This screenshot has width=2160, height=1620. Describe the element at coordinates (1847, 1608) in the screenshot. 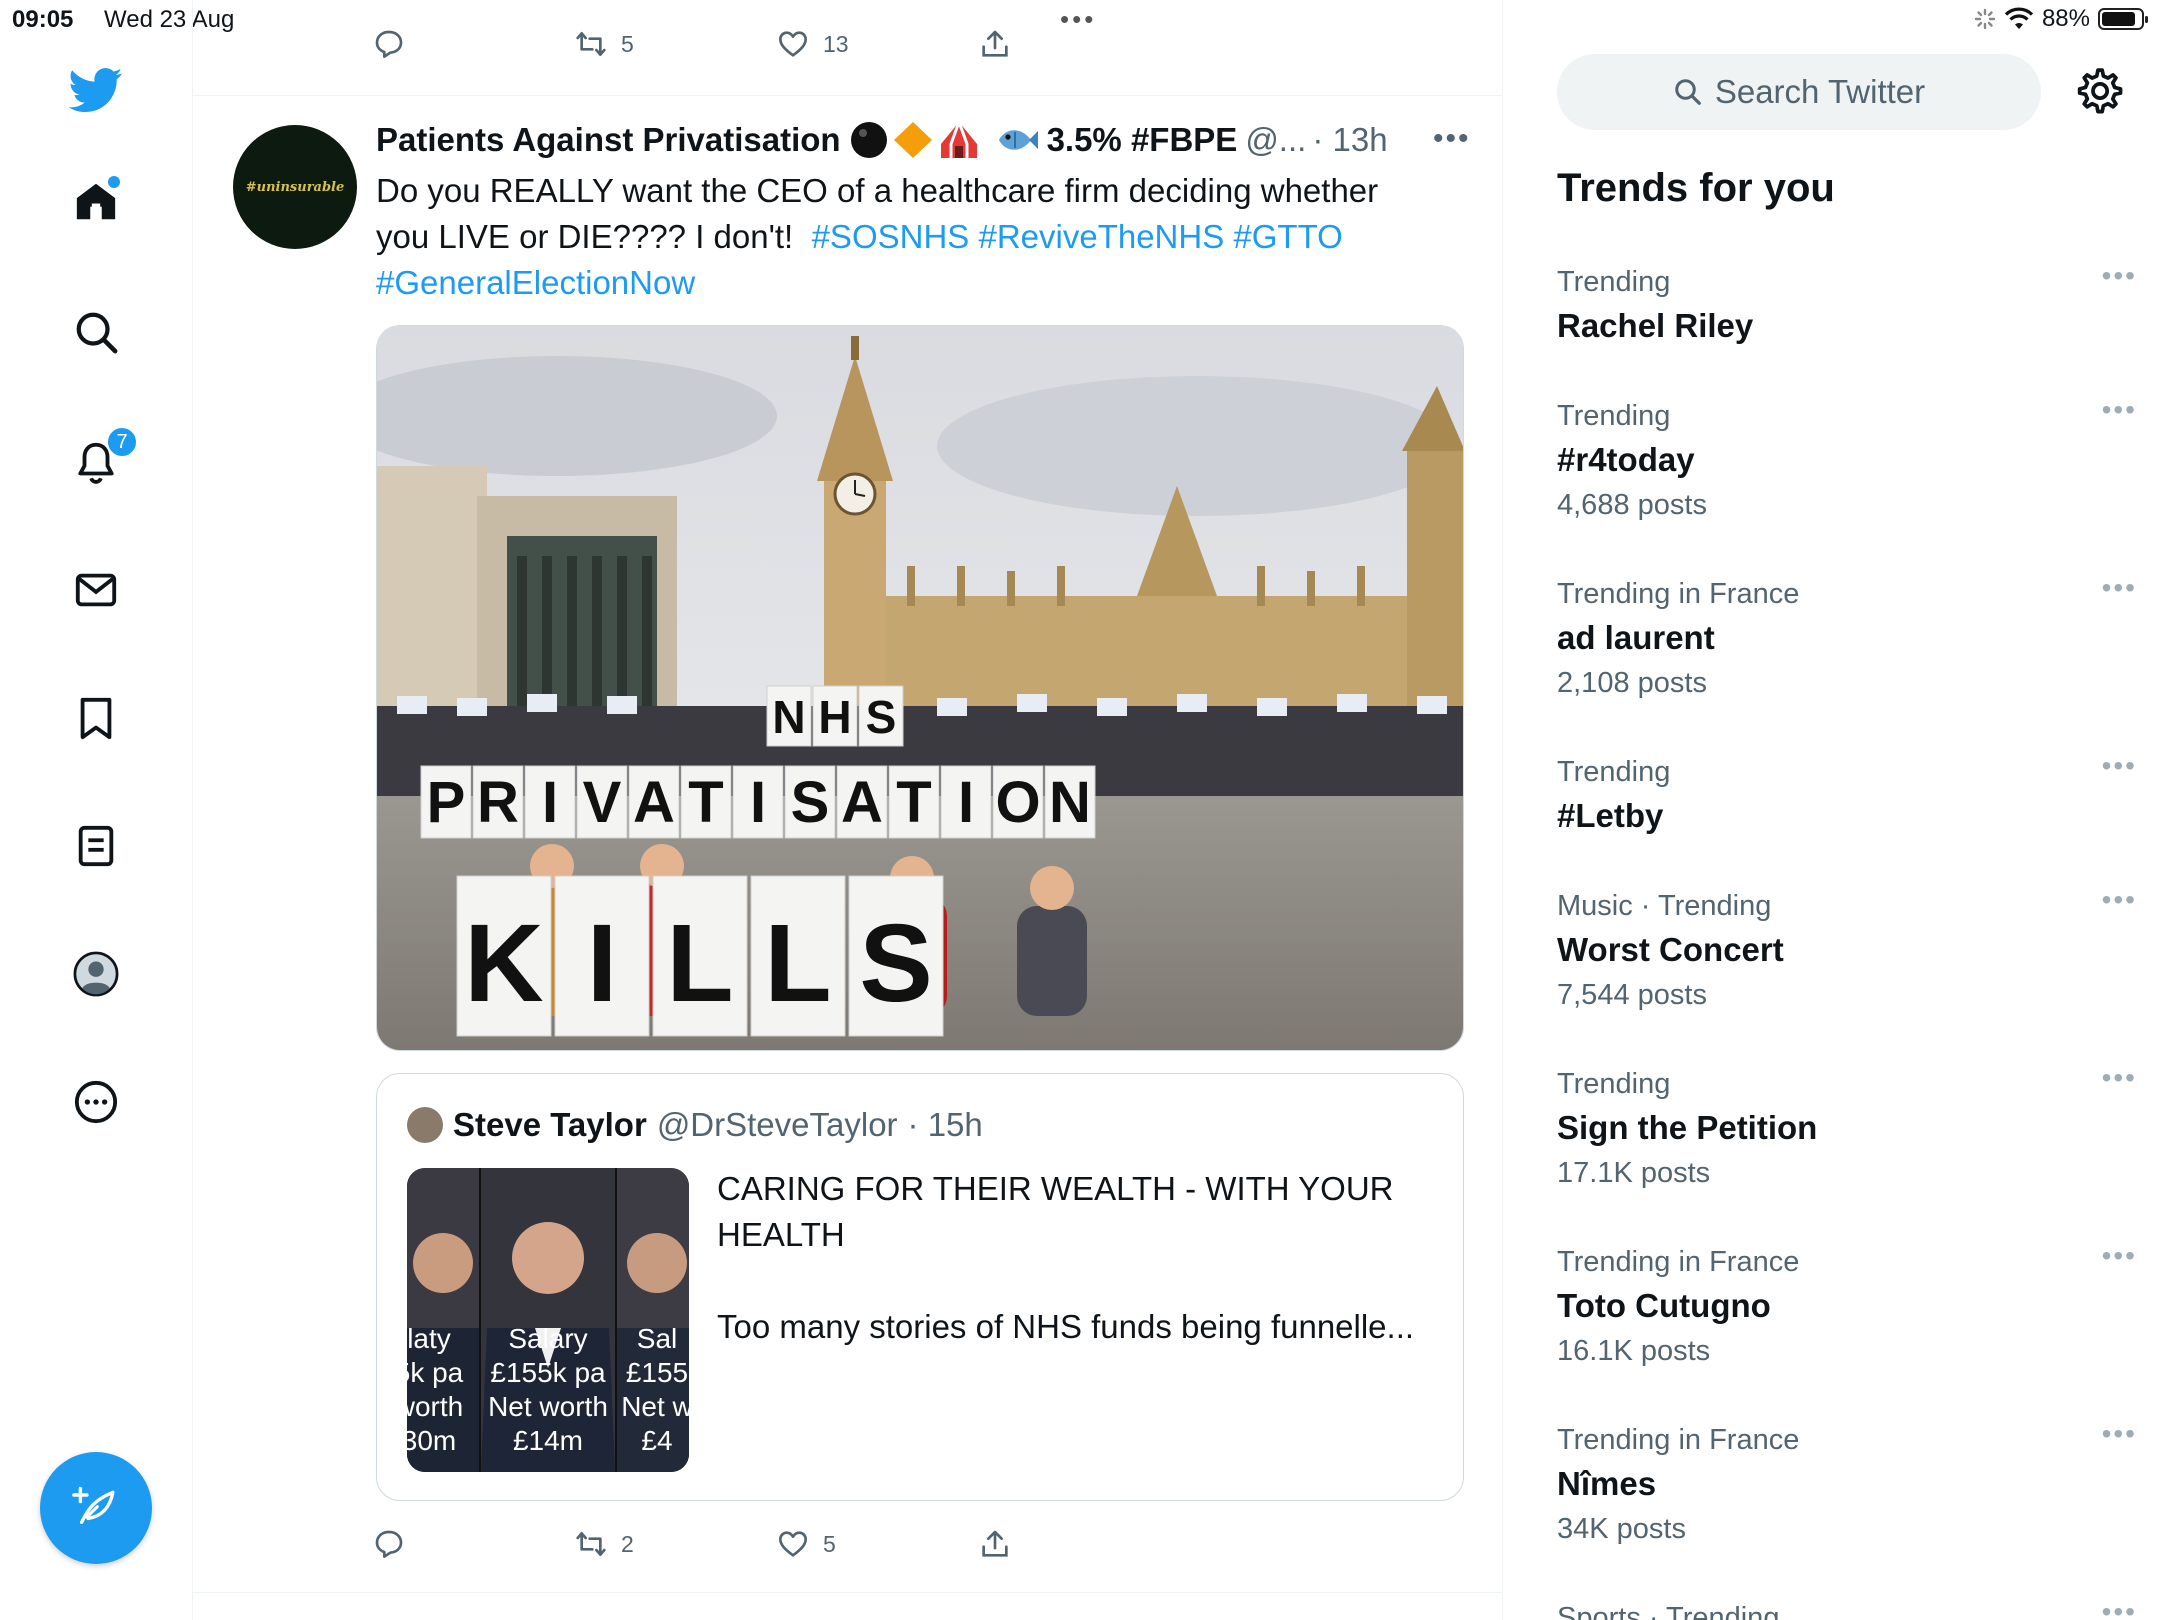

I see `trend-item: Sports · Trending •••` at that location.